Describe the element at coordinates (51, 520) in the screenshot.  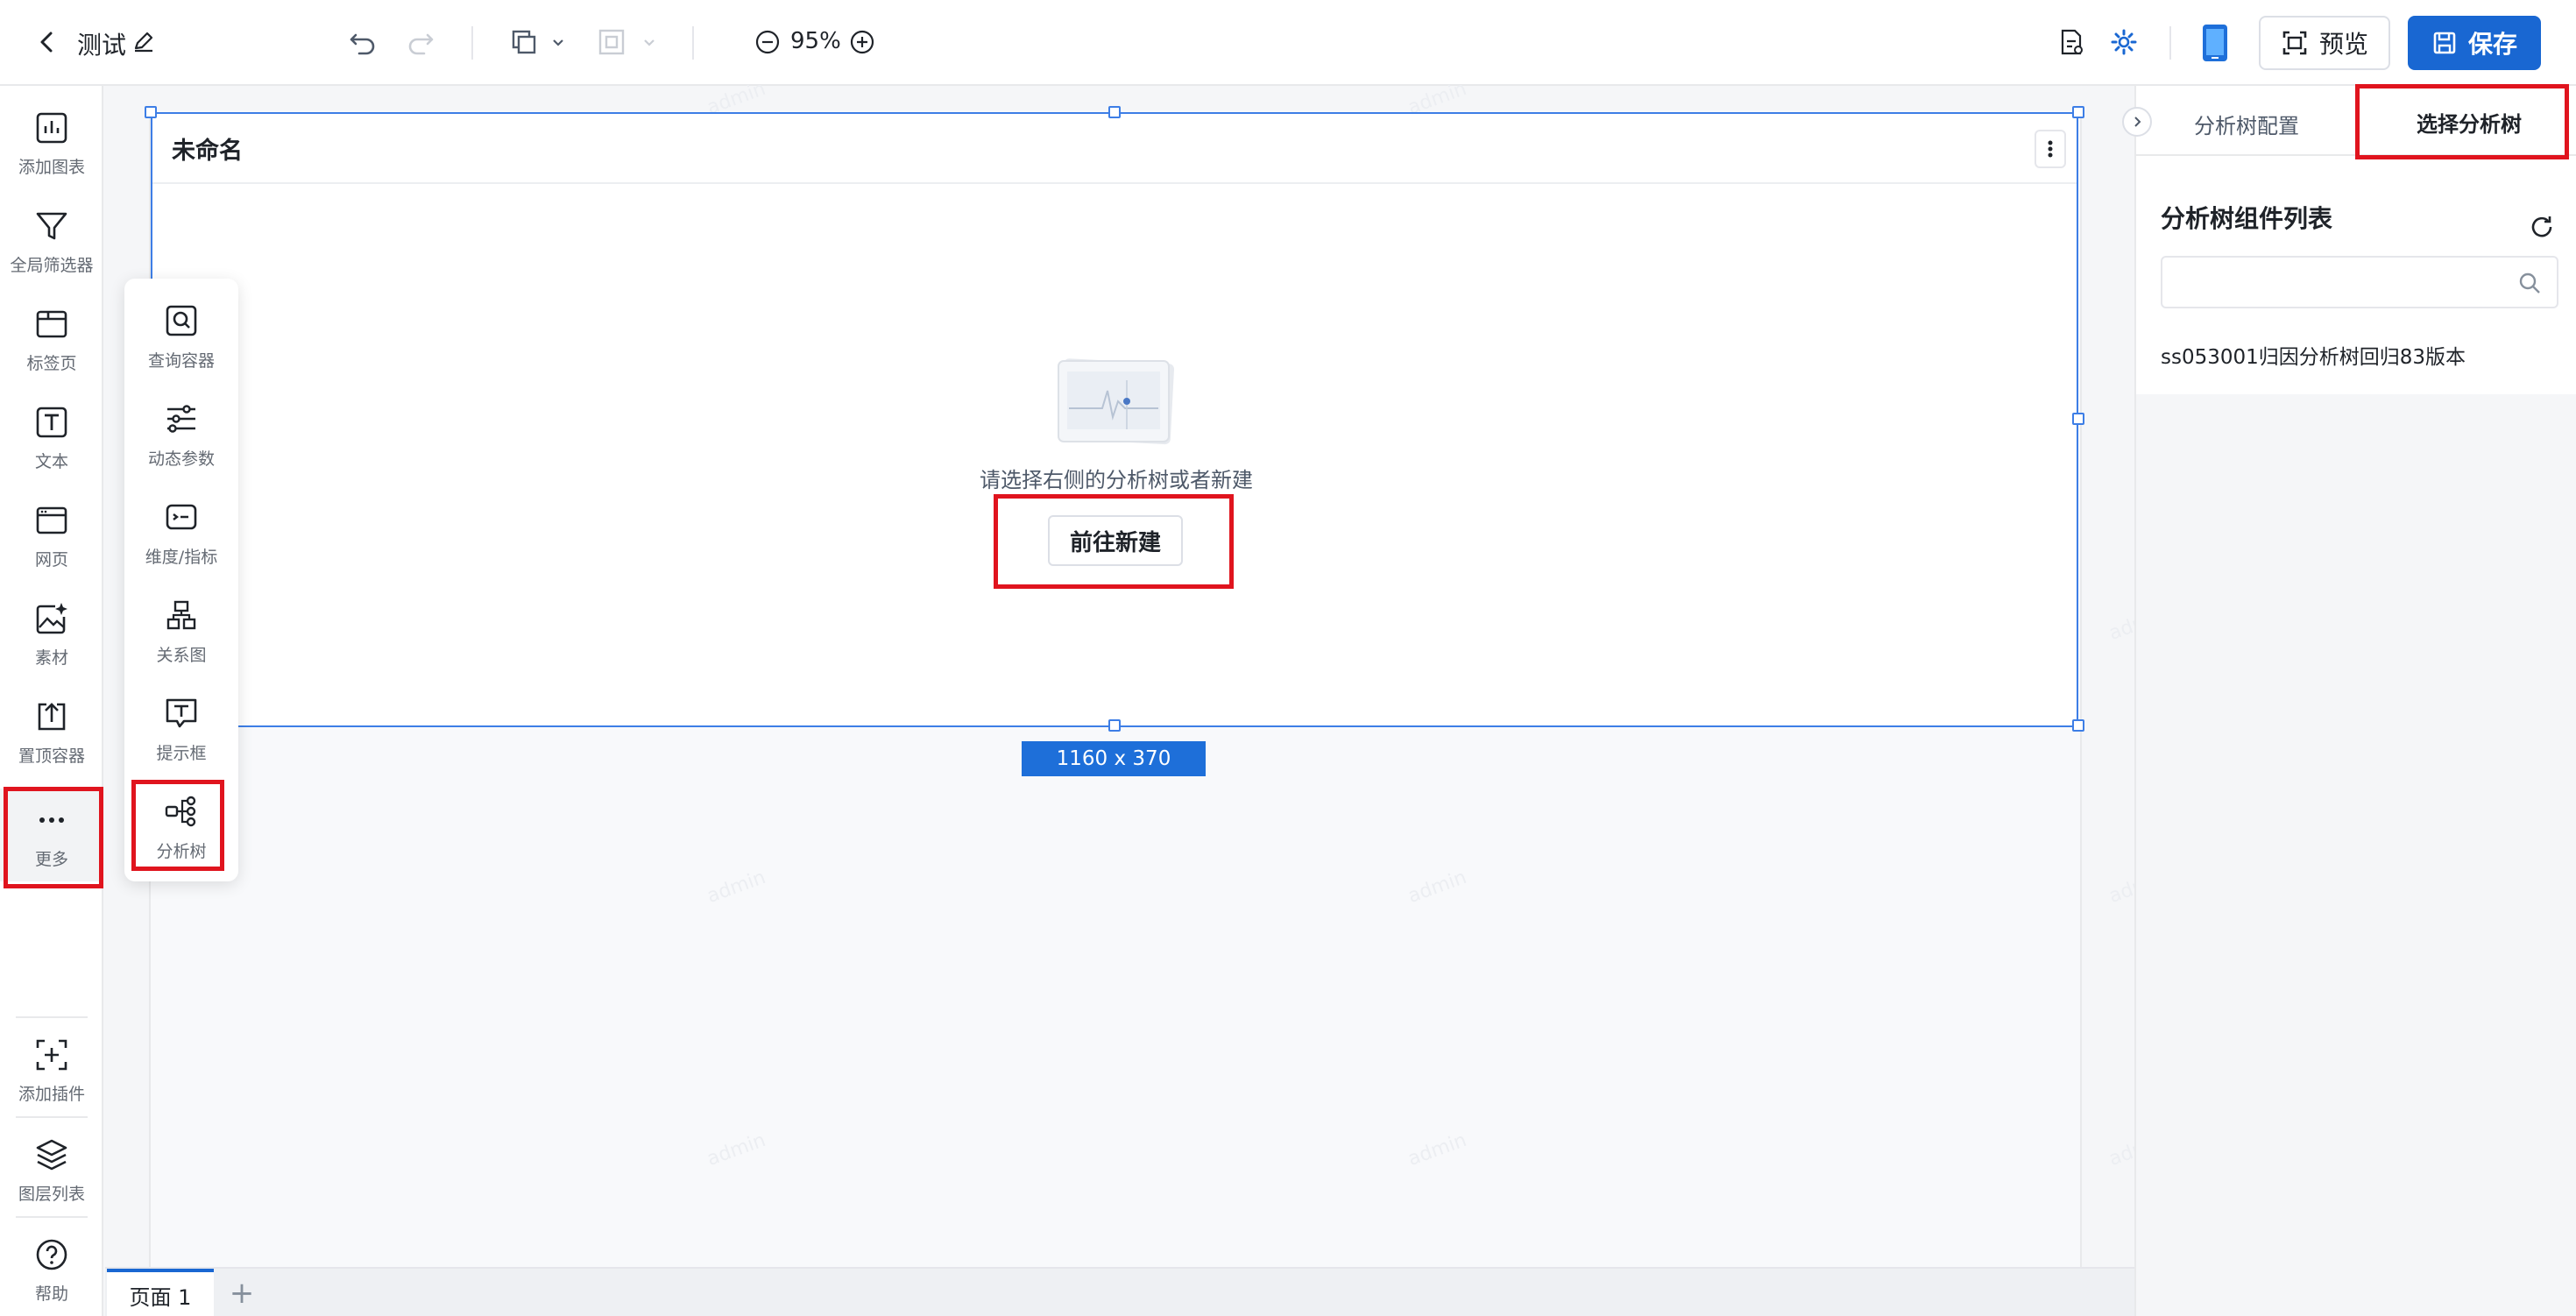
I see `browser-icon` at that location.